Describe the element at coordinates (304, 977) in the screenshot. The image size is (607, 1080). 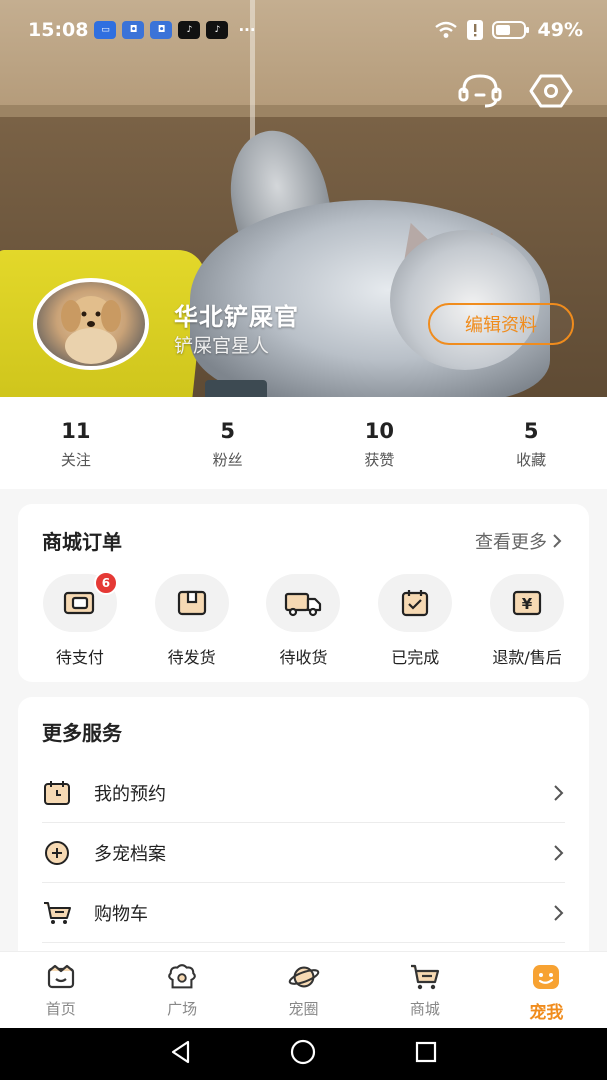
I see `planet-icon` at that location.